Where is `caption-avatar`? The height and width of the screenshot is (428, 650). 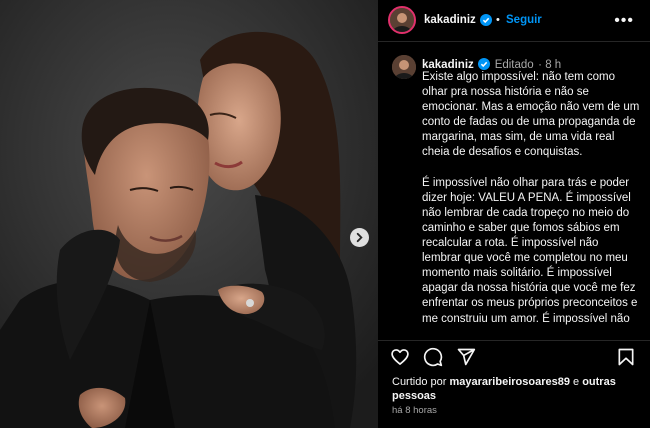
caption-avatar is located at coordinates (404, 67).